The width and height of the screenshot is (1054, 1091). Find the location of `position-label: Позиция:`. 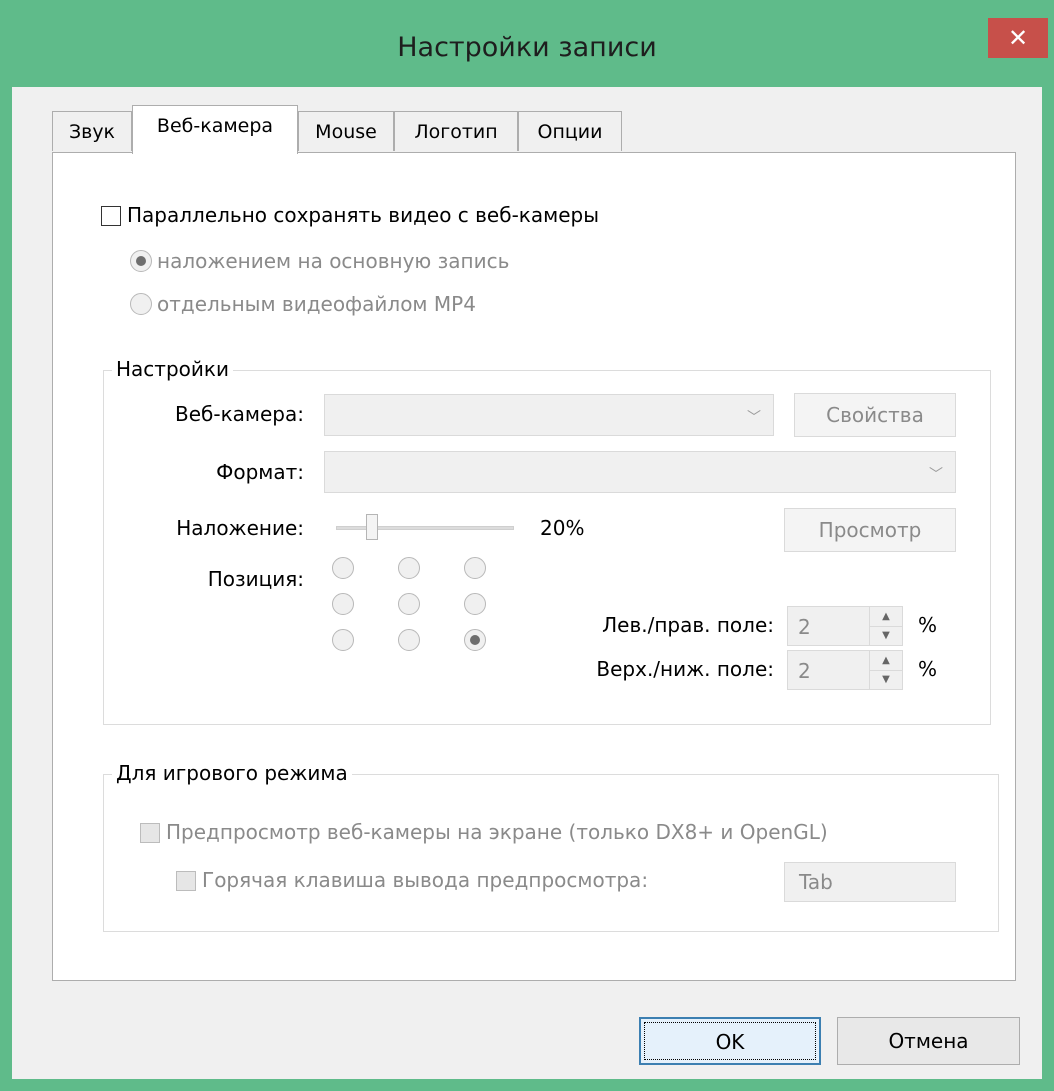

position-label: Позиция: is located at coordinates (255, 579).